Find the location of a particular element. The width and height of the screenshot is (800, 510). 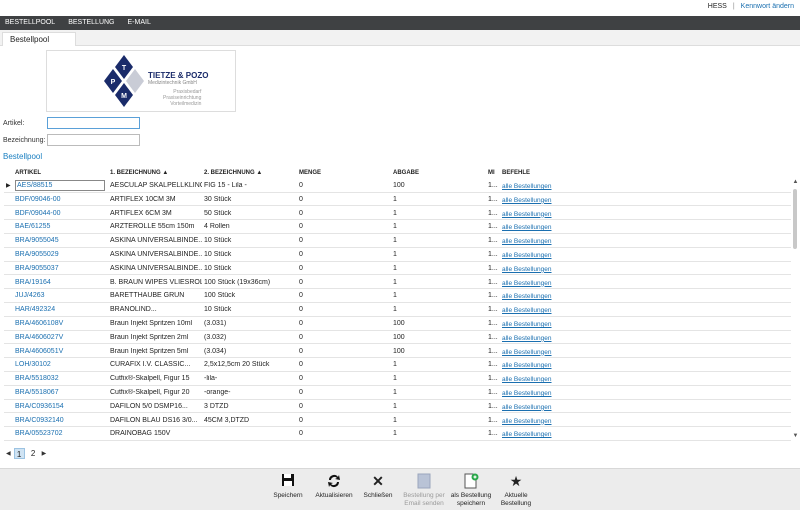

col-artikel: ARTIKEL is located at coordinates (28, 173).